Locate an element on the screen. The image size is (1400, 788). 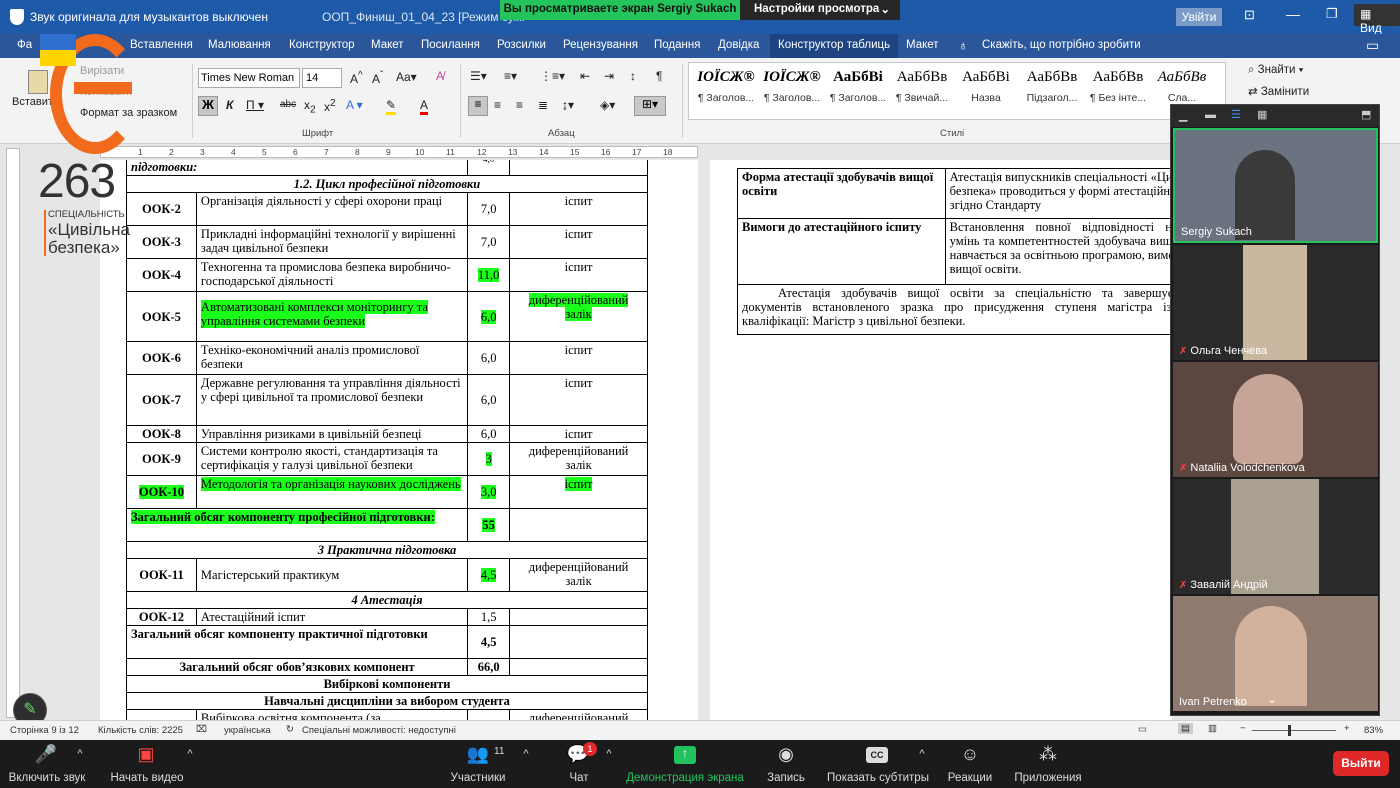
view-settings-button: Настройки просмотра ⌄ is located at coordinates (820, 10).